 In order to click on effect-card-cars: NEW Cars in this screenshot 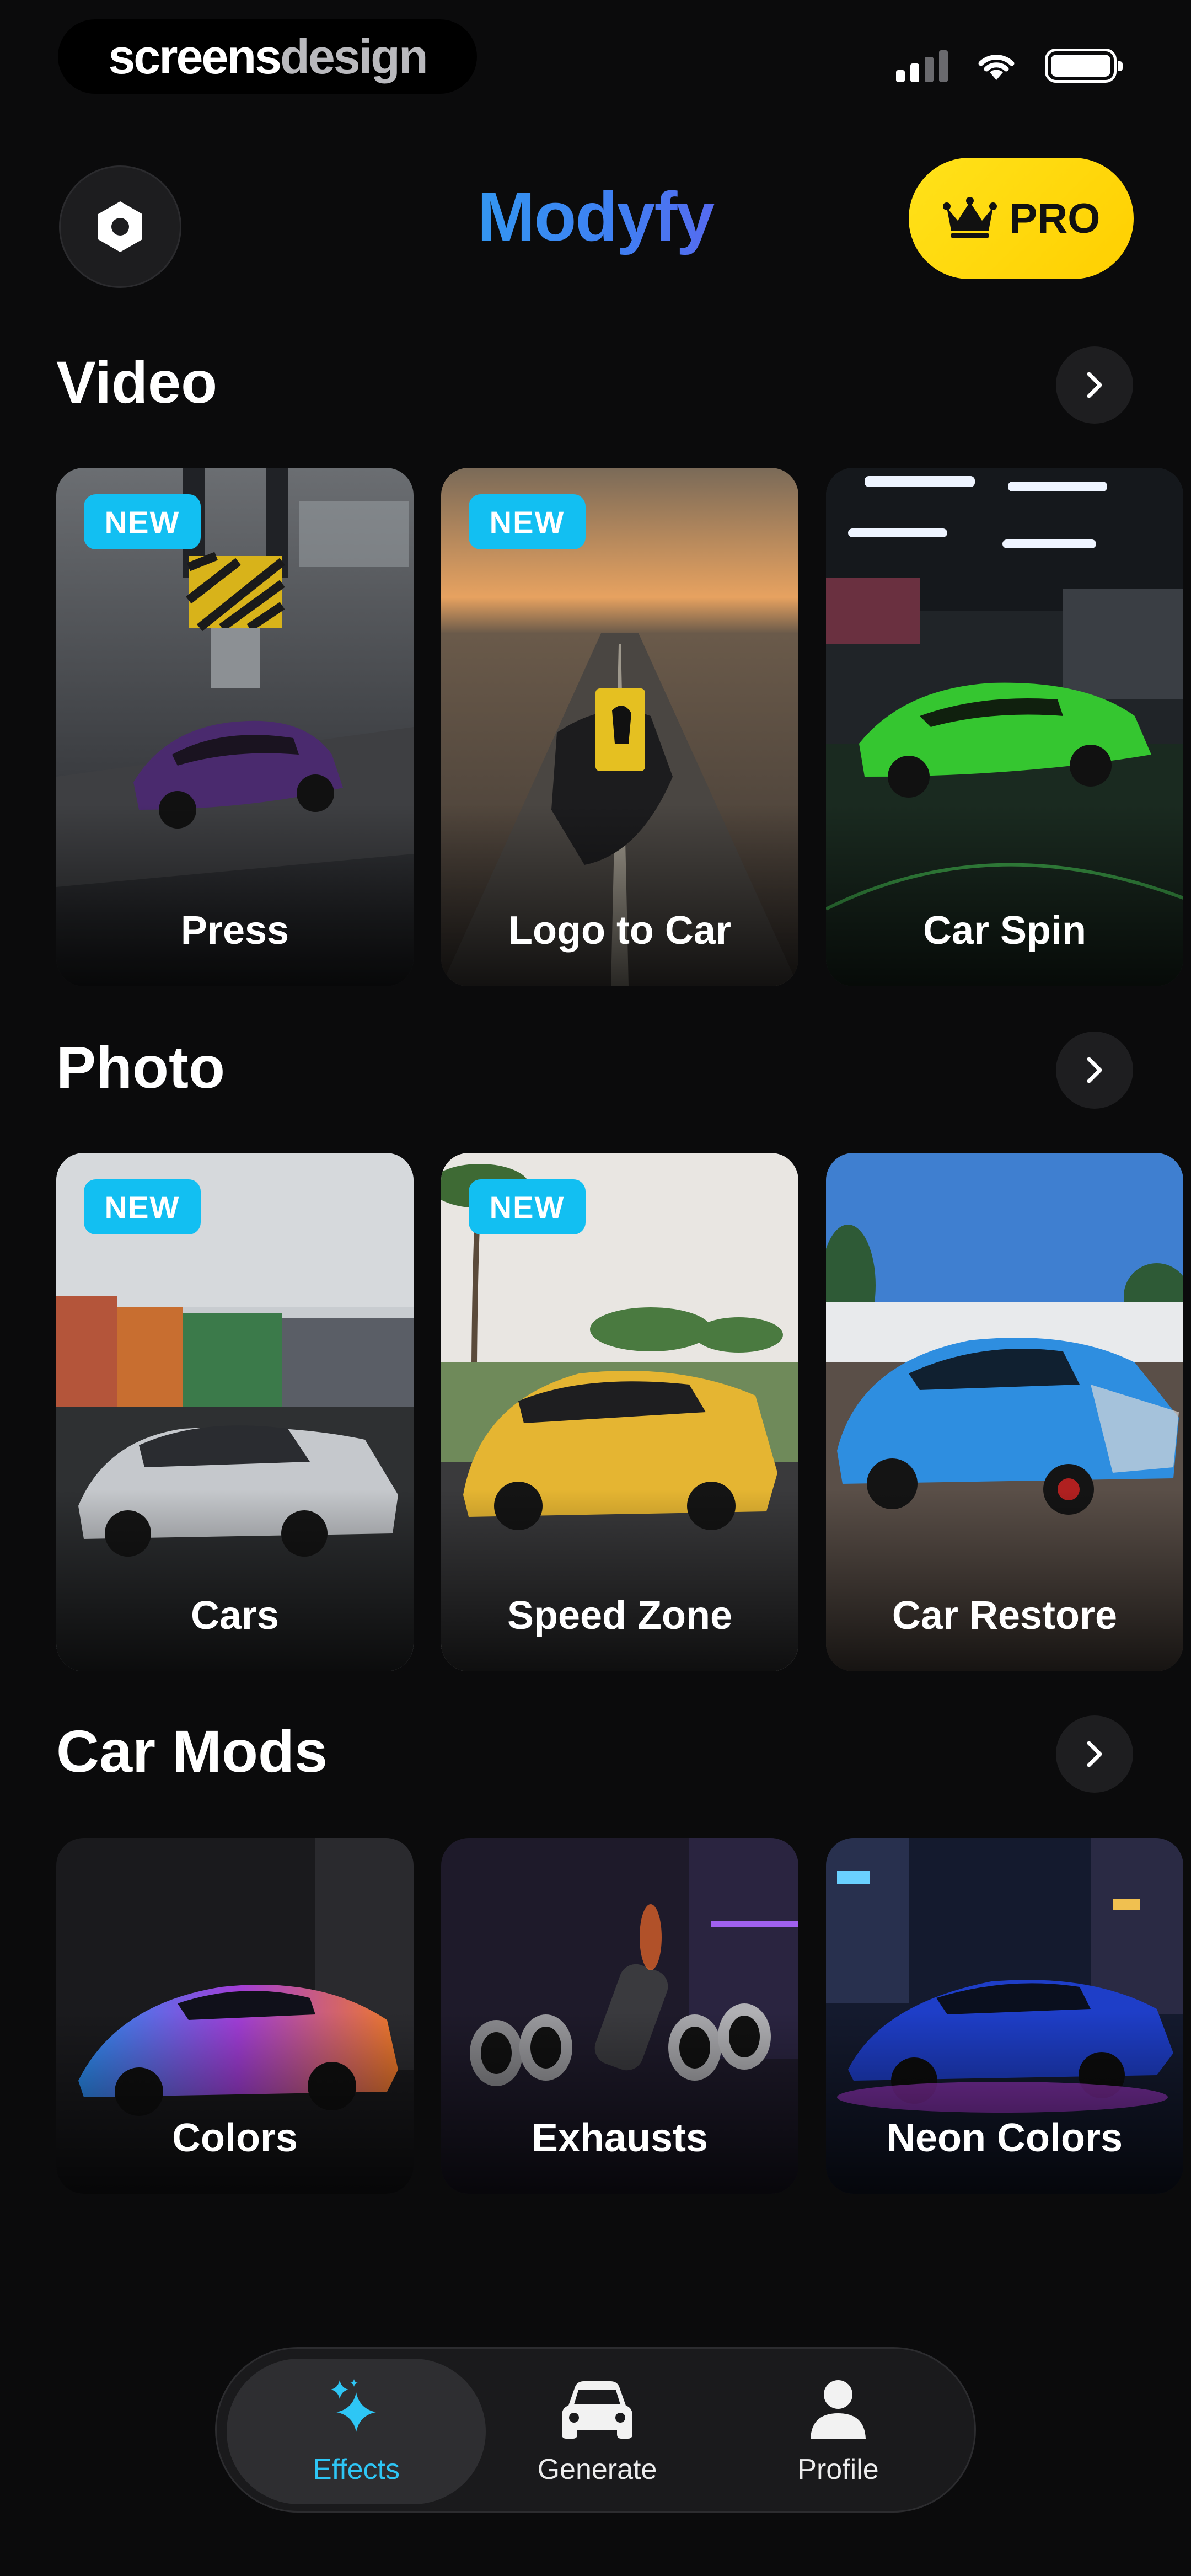, I will do `click(235, 1412)`.